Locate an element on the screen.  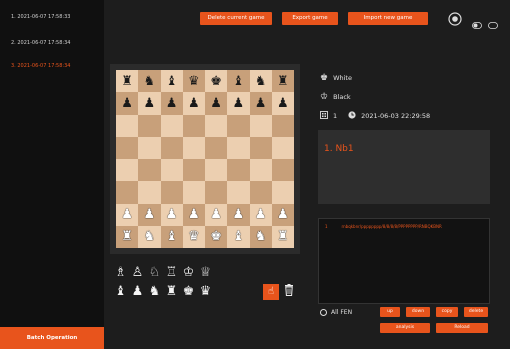
palette-white-pawn-icon: ♙ is located at coordinates (137, 272).